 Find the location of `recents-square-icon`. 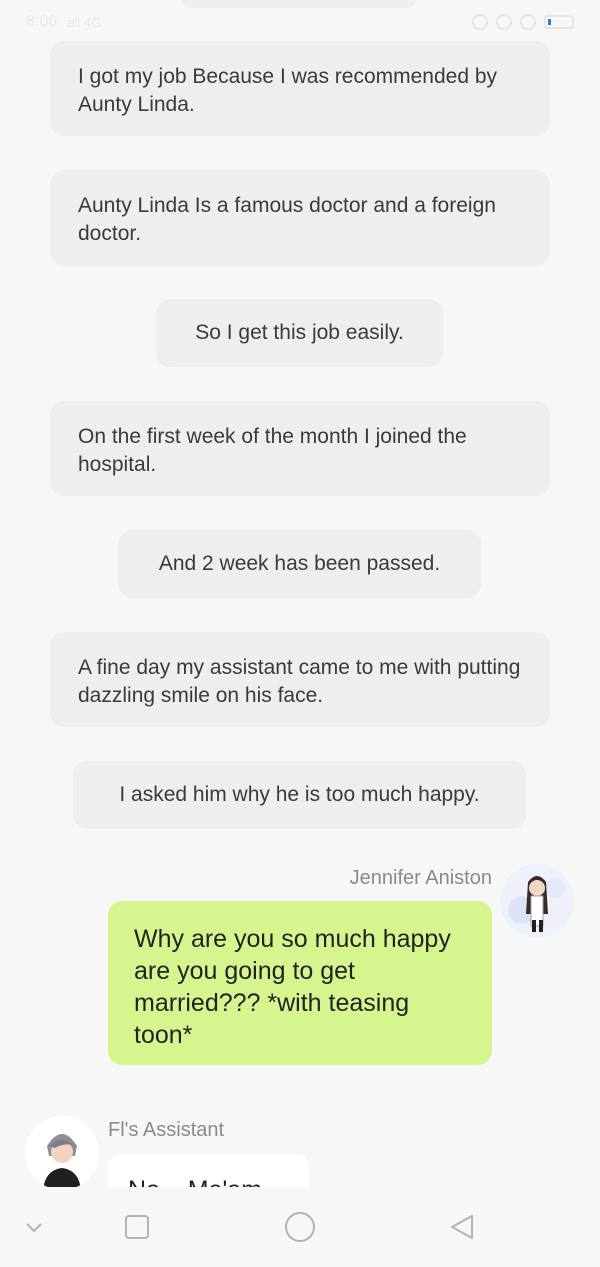

recents-square-icon is located at coordinates (137, 1227).